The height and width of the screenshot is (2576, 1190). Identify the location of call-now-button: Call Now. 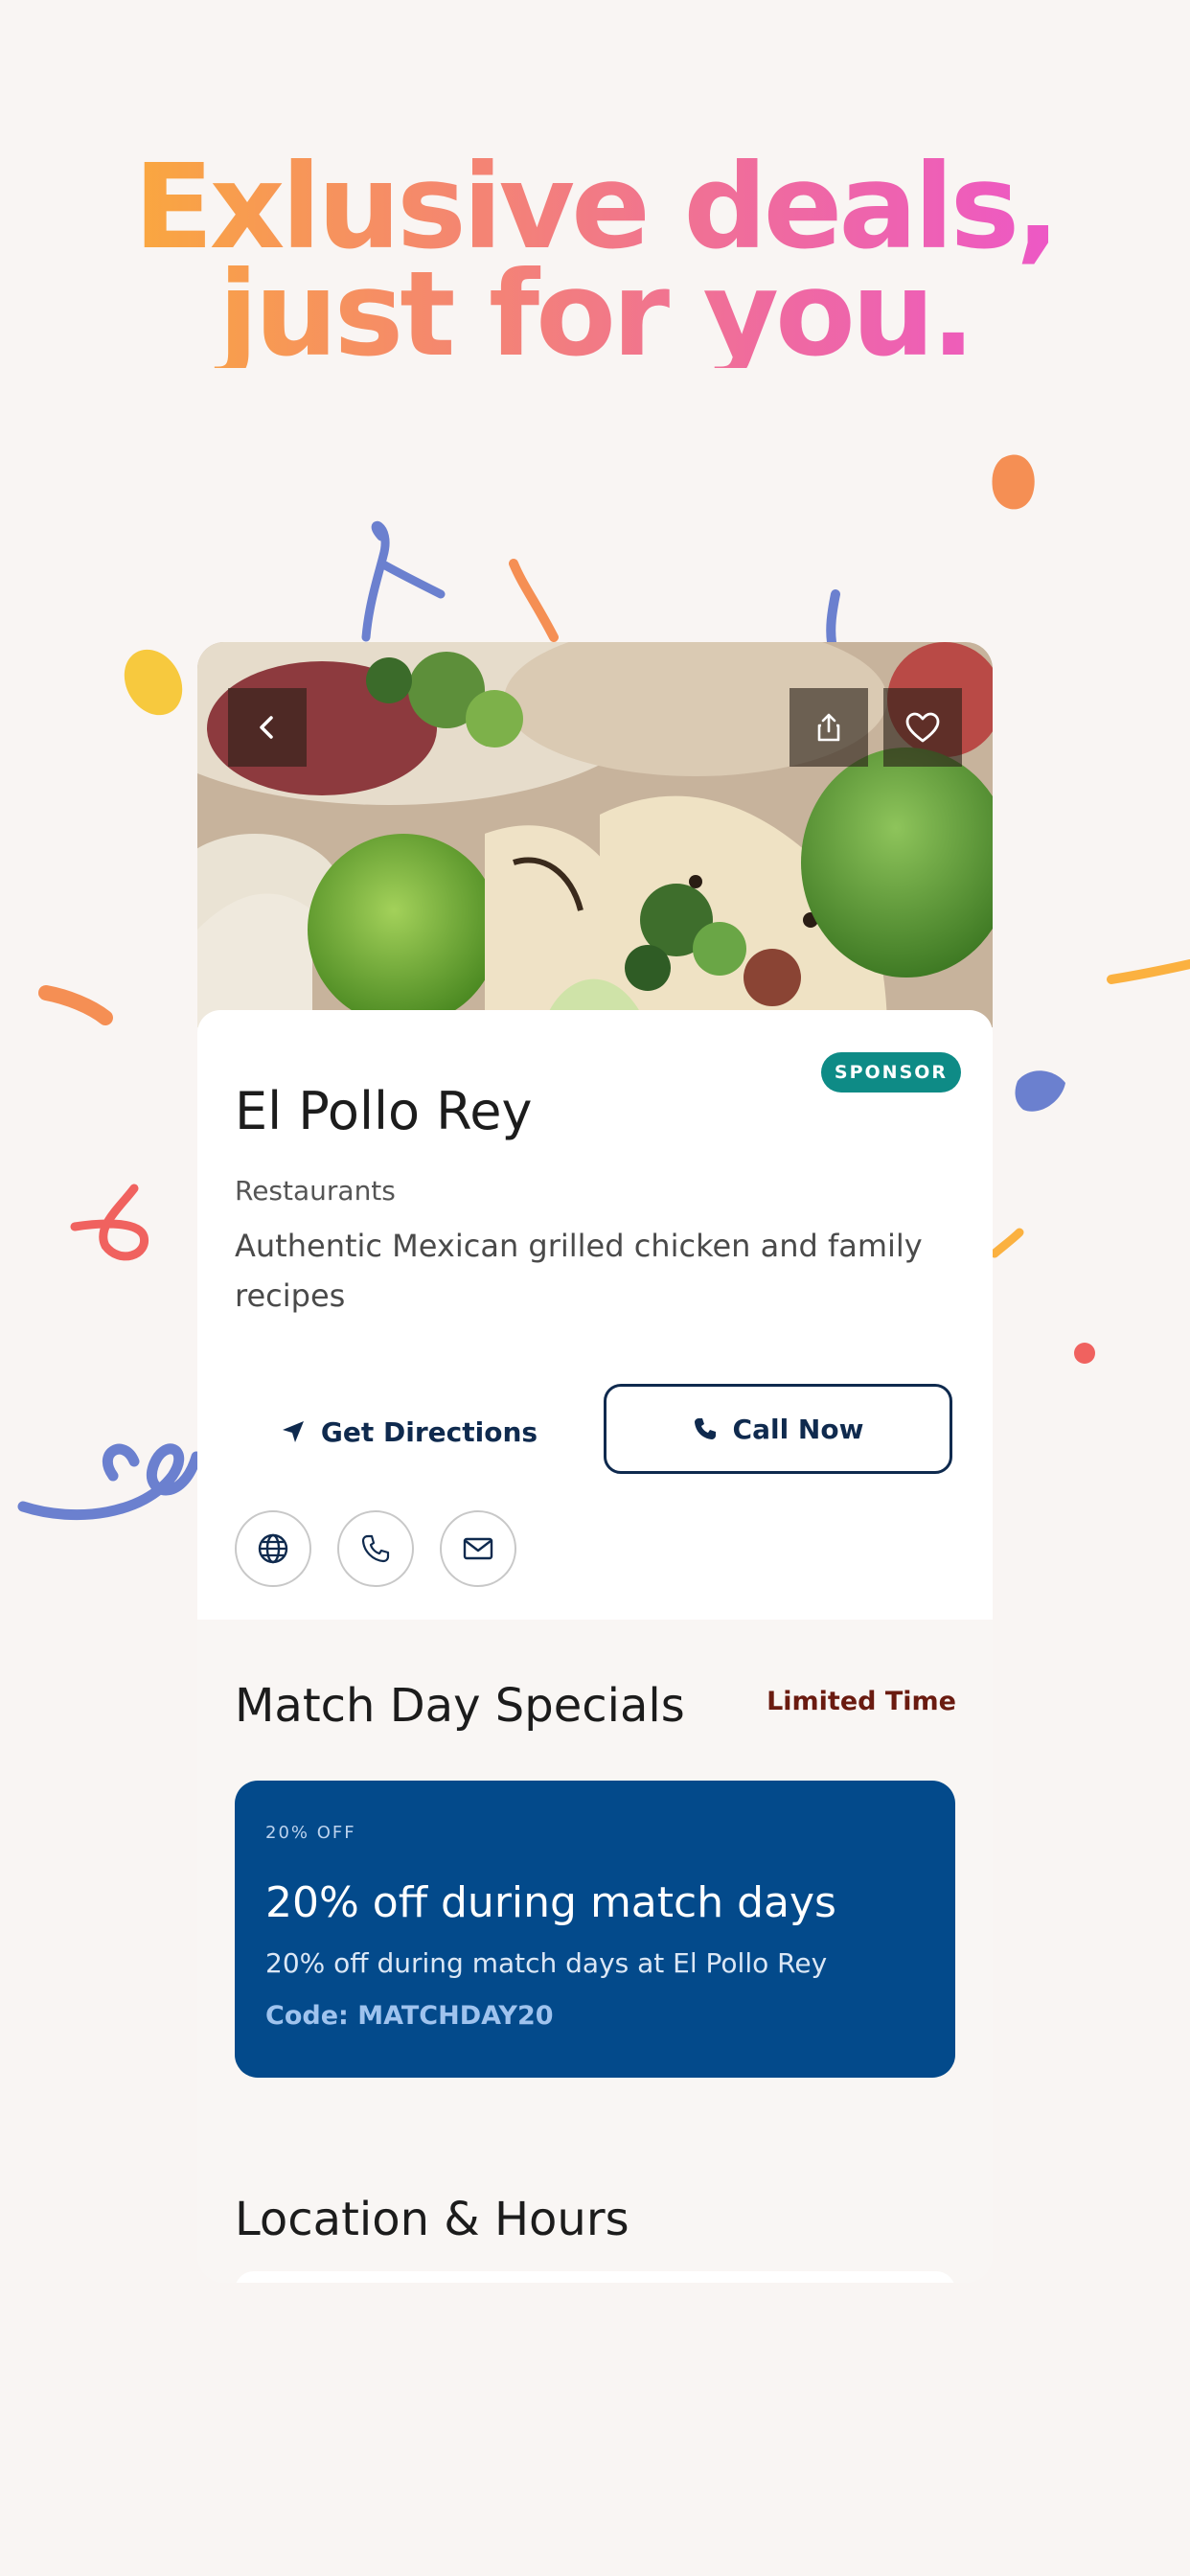
(778, 1429).